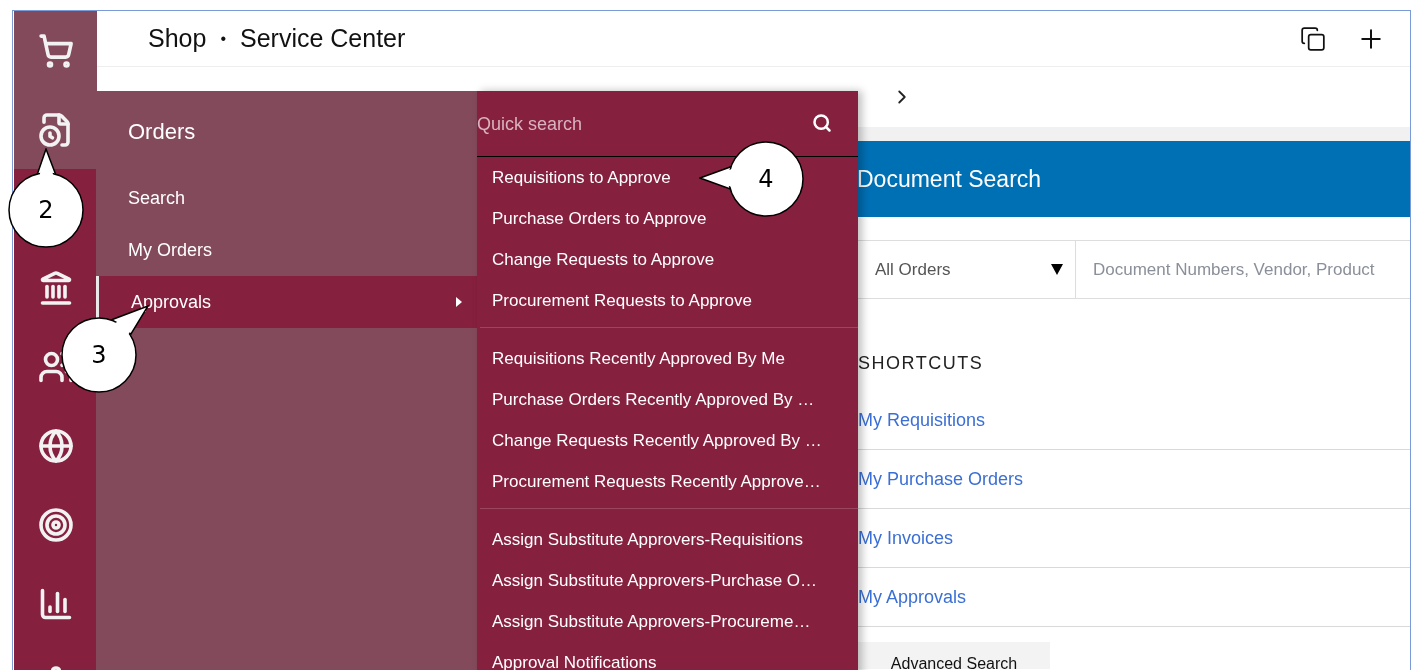 This screenshot has width=1418, height=670. What do you see at coordinates (277, 38) in the screenshot?
I see `app-title: Shop • Service Center` at bounding box center [277, 38].